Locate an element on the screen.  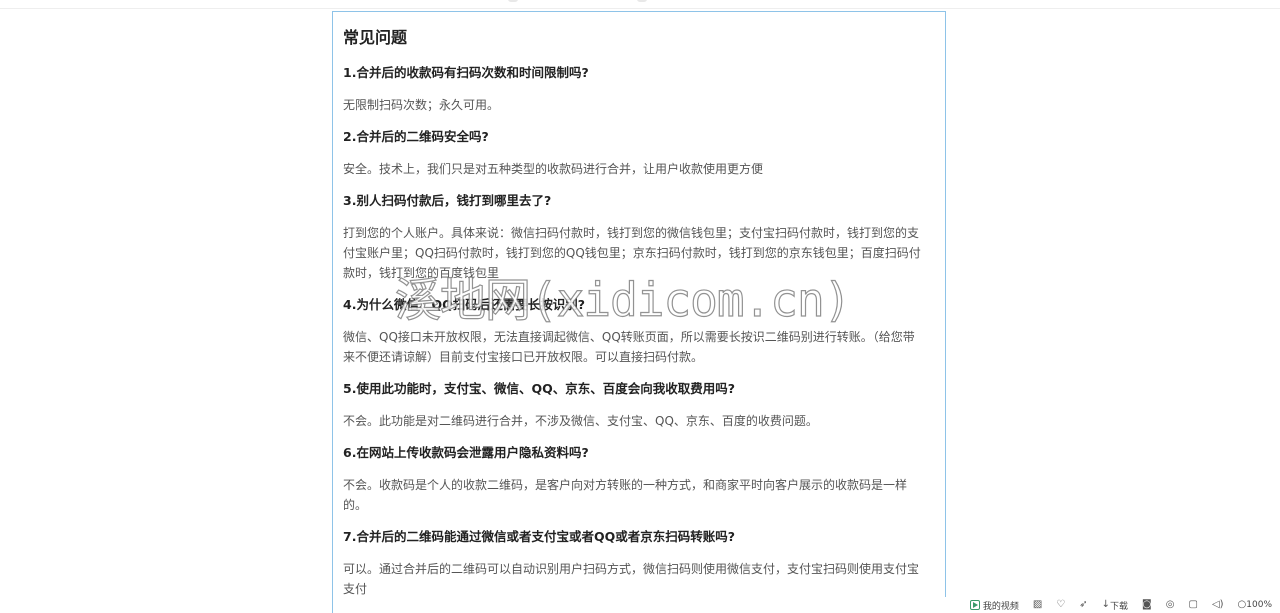
faq-answer-2: 安全。技术上，我们只是对五种类型的收款码进行合并，让用户收款使用更方便 is located at coordinates (553, 169).